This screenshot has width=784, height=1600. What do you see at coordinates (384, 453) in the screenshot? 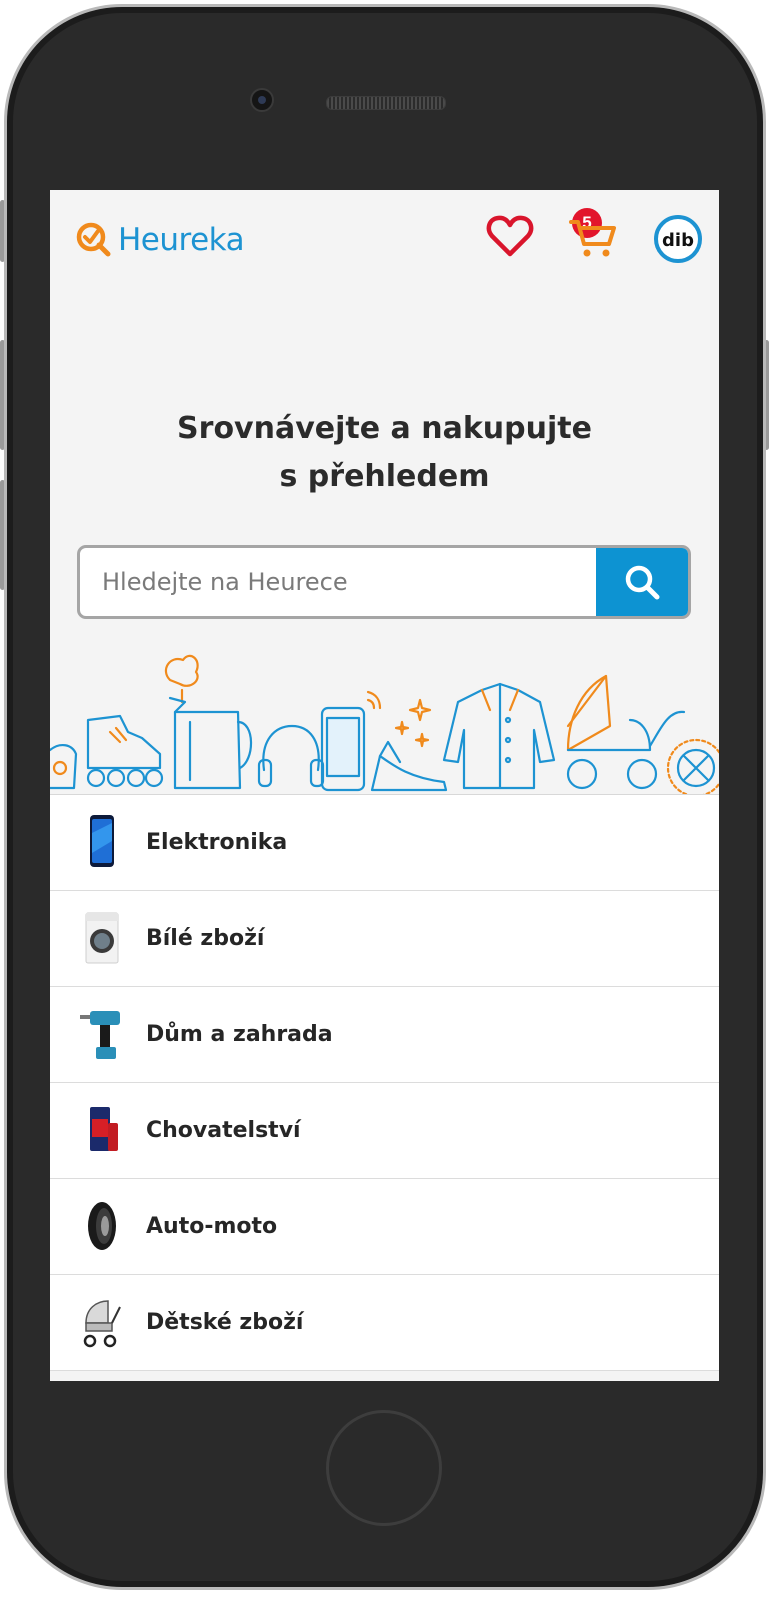
I see `hero-title: Srovnávejte a nakupujte s přehledem` at bounding box center [384, 453].